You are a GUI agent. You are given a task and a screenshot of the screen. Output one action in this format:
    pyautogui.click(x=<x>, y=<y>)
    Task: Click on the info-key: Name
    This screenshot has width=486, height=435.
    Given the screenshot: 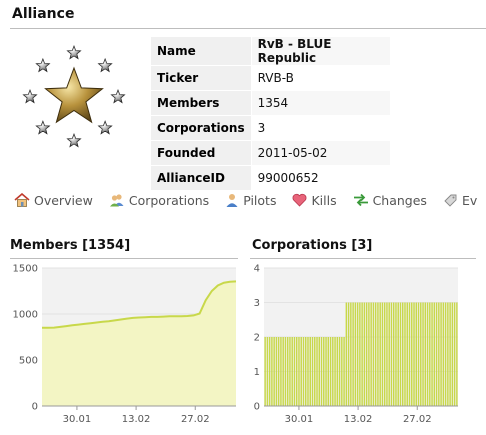 What is the action you would take?
    pyautogui.click(x=201, y=51)
    